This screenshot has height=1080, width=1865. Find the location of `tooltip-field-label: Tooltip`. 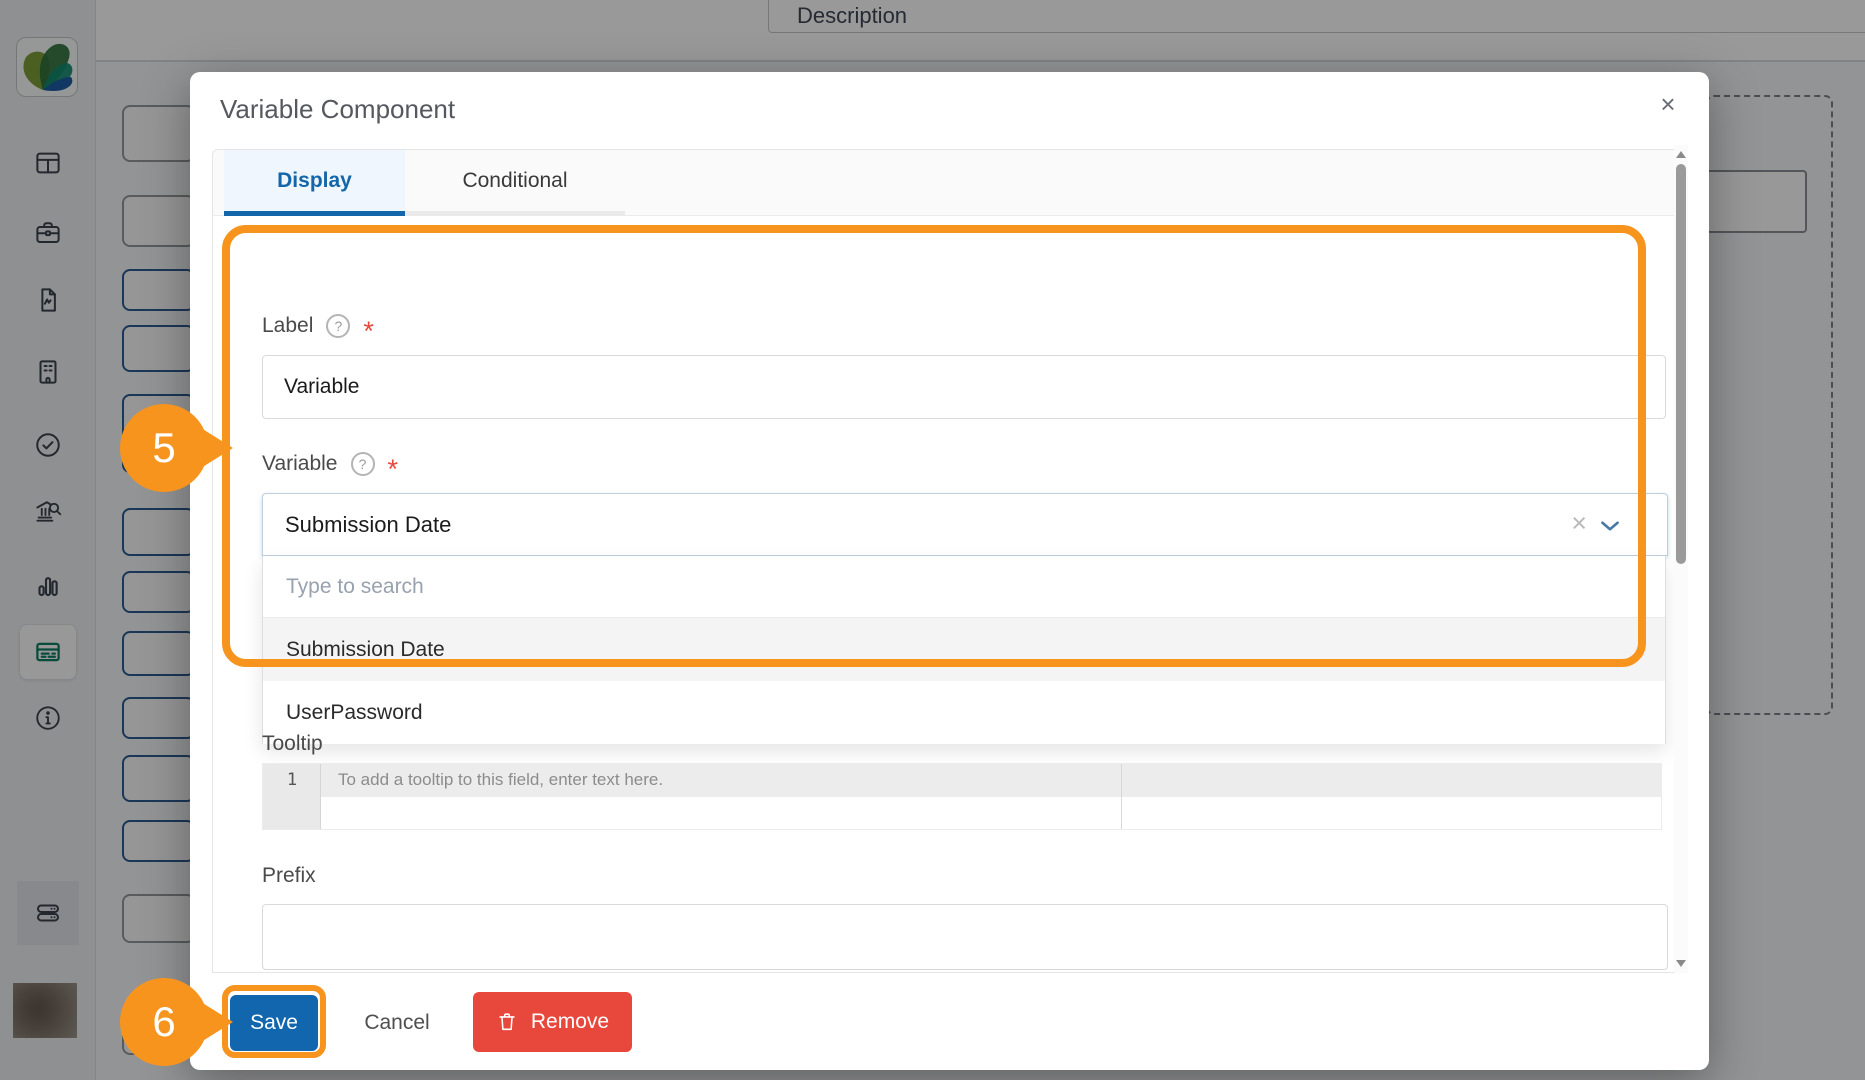

tooltip-field-label: Tooltip is located at coordinates (292, 743).